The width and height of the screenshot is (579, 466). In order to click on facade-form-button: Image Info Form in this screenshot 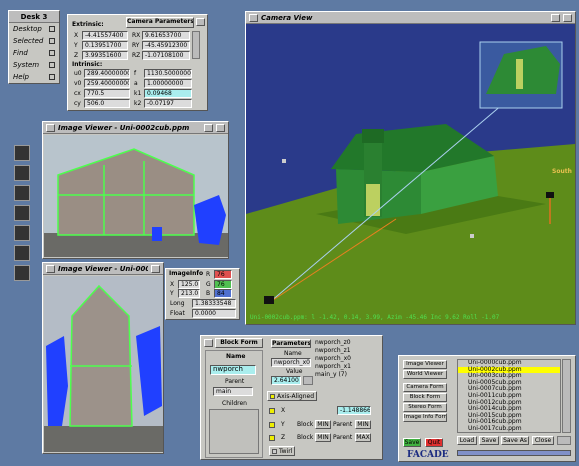, I will do `click(425, 417)`.